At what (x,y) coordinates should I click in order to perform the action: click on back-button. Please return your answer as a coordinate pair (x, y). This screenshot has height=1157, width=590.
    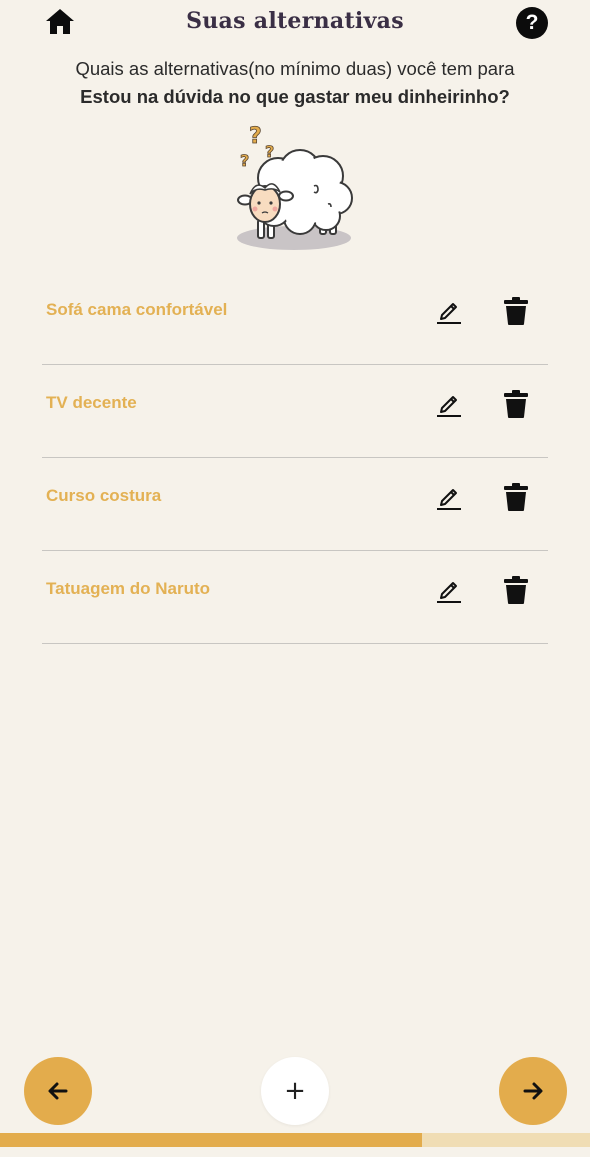
    Looking at the image, I should click on (58, 1091).